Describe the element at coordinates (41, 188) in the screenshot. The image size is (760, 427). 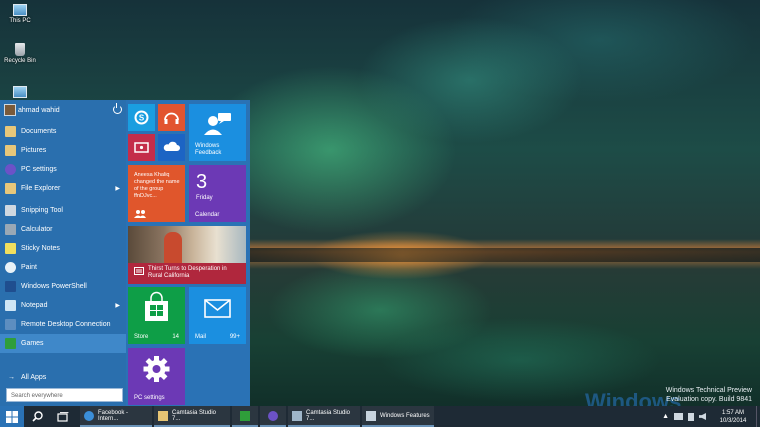
I see `app-label: File Explorer` at that location.